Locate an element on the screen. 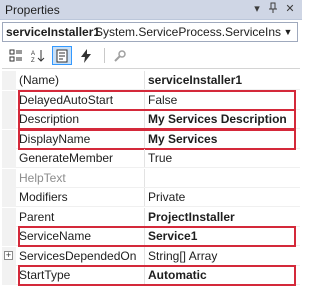  property-value: ProjectInstaller is located at coordinates (223, 217).